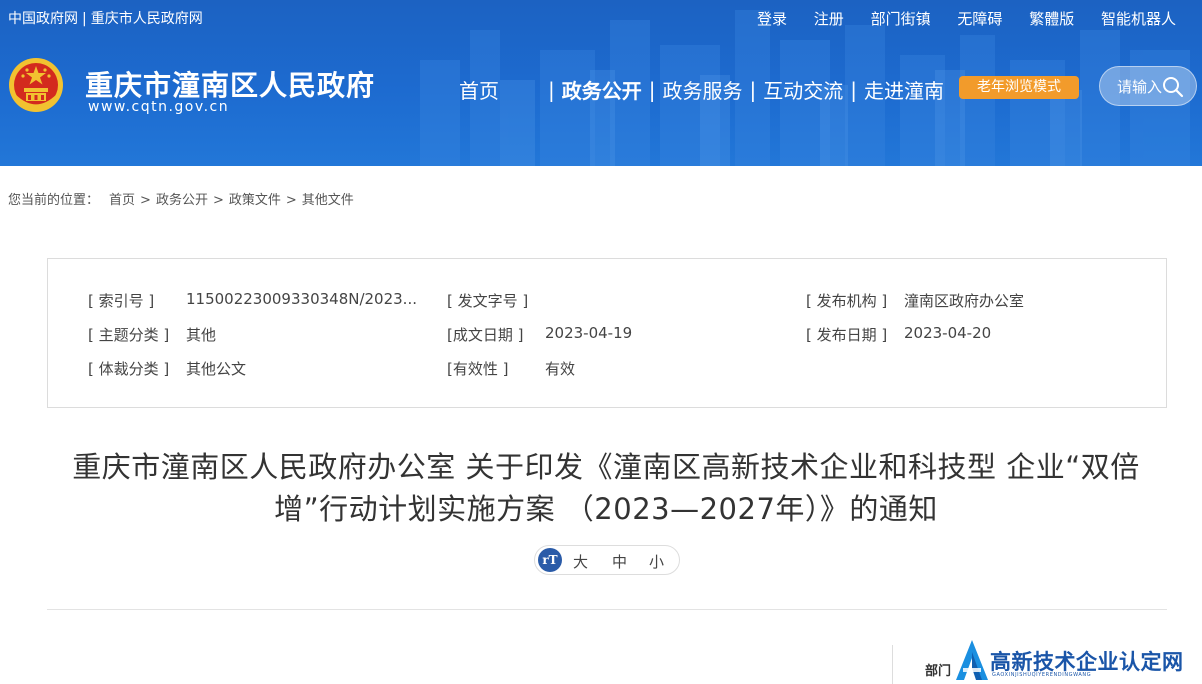 The width and height of the screenshot is (1202, 684). What do you see at coordinates (230, 84) in the screenshot?
I see `site-title: 重庆市潼南区人民政府` at bounding box center [230, 84].